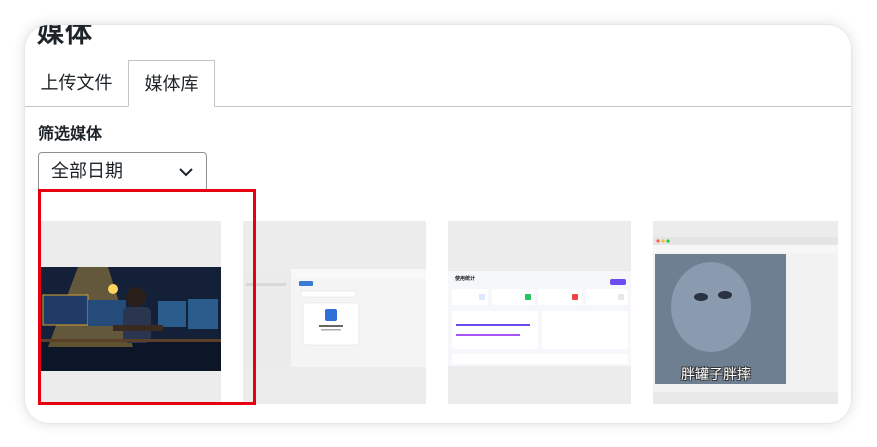  I want to click on media-thumbnail-dashboard, so click(539, 318).